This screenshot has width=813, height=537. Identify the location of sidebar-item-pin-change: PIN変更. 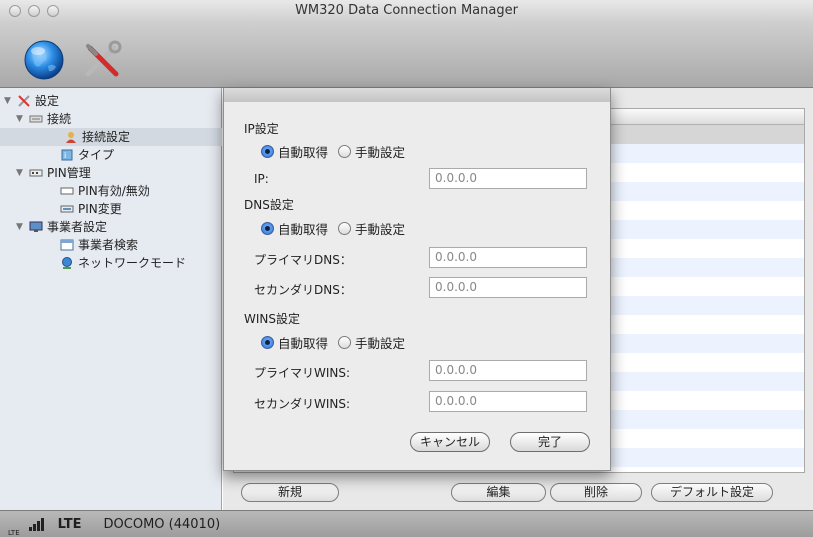
(91, 209).